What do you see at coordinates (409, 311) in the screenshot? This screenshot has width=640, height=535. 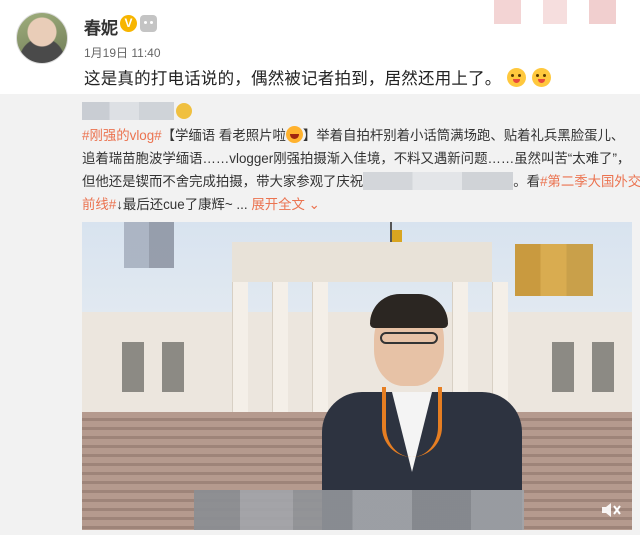 I see `hair` at bounding box center [409, 311].